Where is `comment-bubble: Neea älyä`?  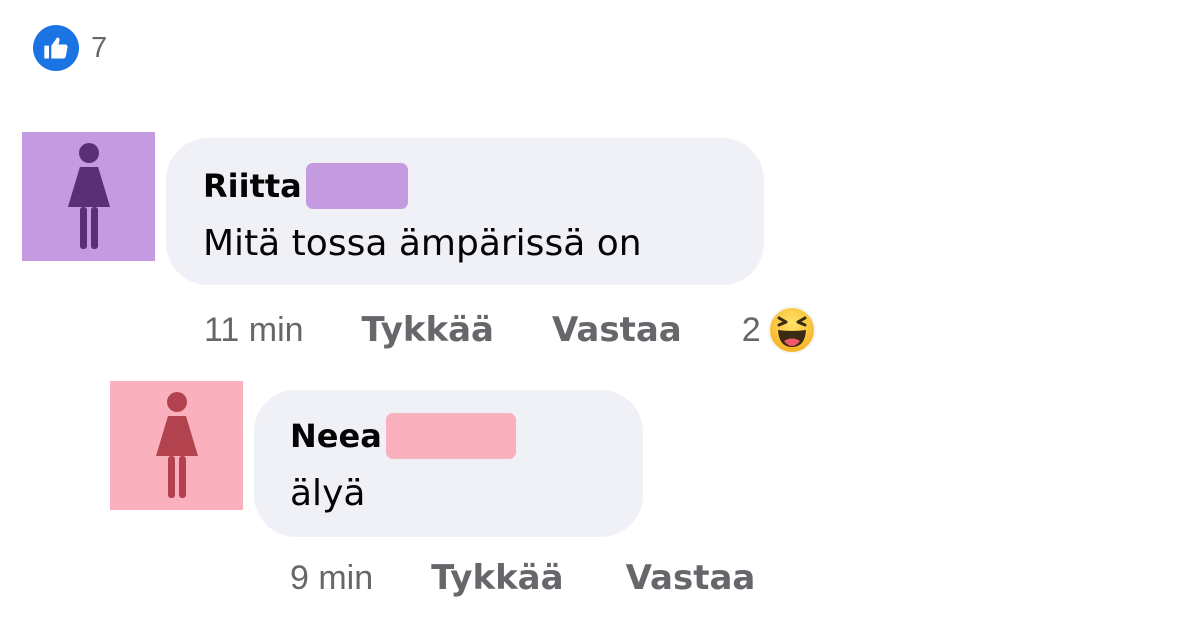 comment-bubble: Neea älyä is located at coordinates (448, 463).